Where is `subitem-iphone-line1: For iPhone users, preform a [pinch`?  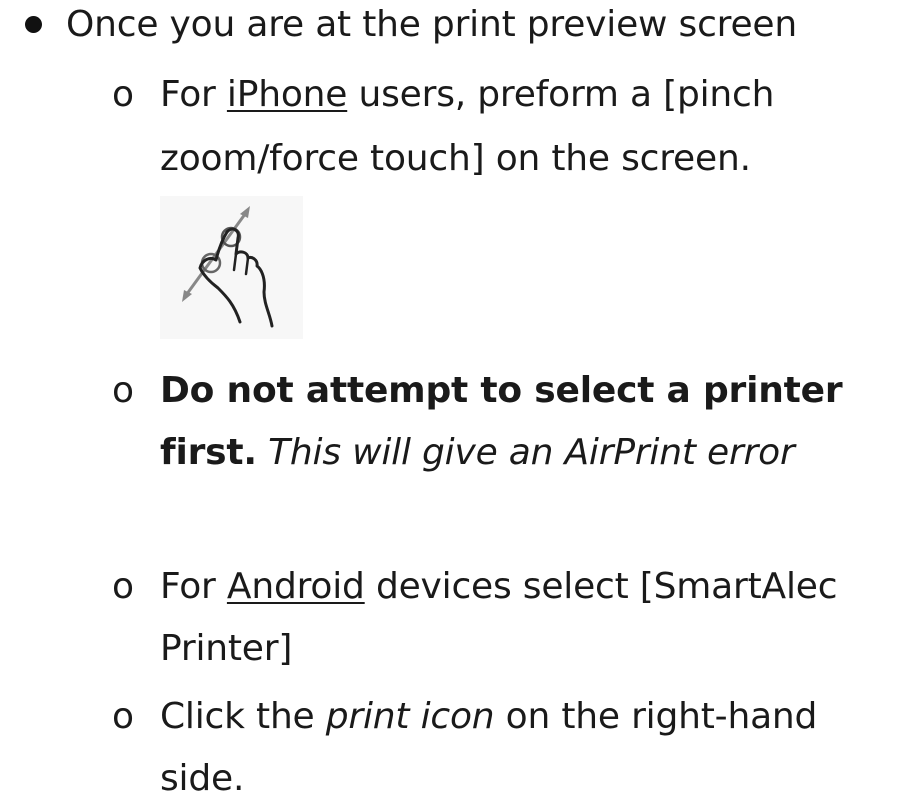 subitem-iphone-line1: For iPhone users, preform a [pinch is located at coordinates (467, 94).